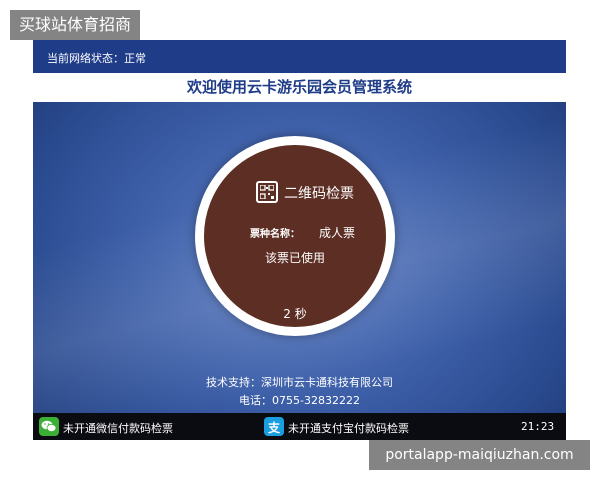 This screenshot has height=480, width=600. What do you see at coordinates (267, 192) in the screenshot?
I see `qr-code-icon` at bounding box center [267, 192].